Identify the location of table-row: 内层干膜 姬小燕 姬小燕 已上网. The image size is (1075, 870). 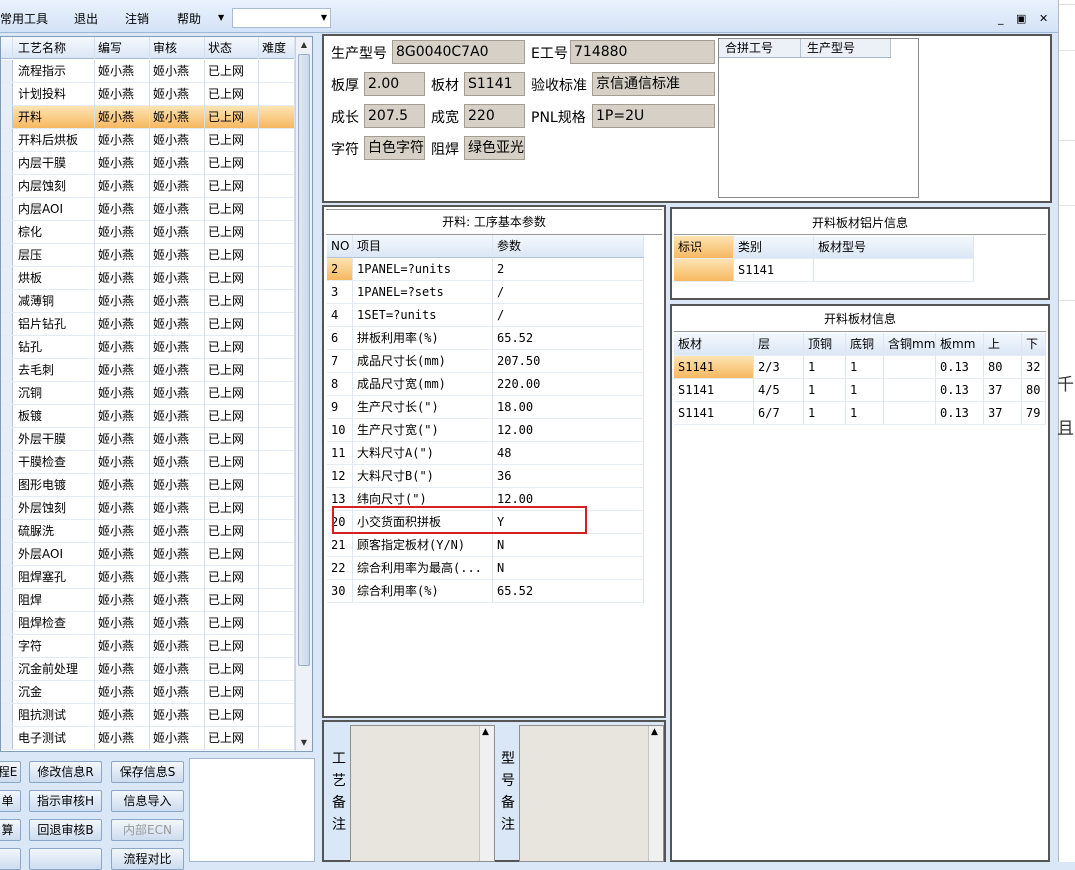
(148, 163).